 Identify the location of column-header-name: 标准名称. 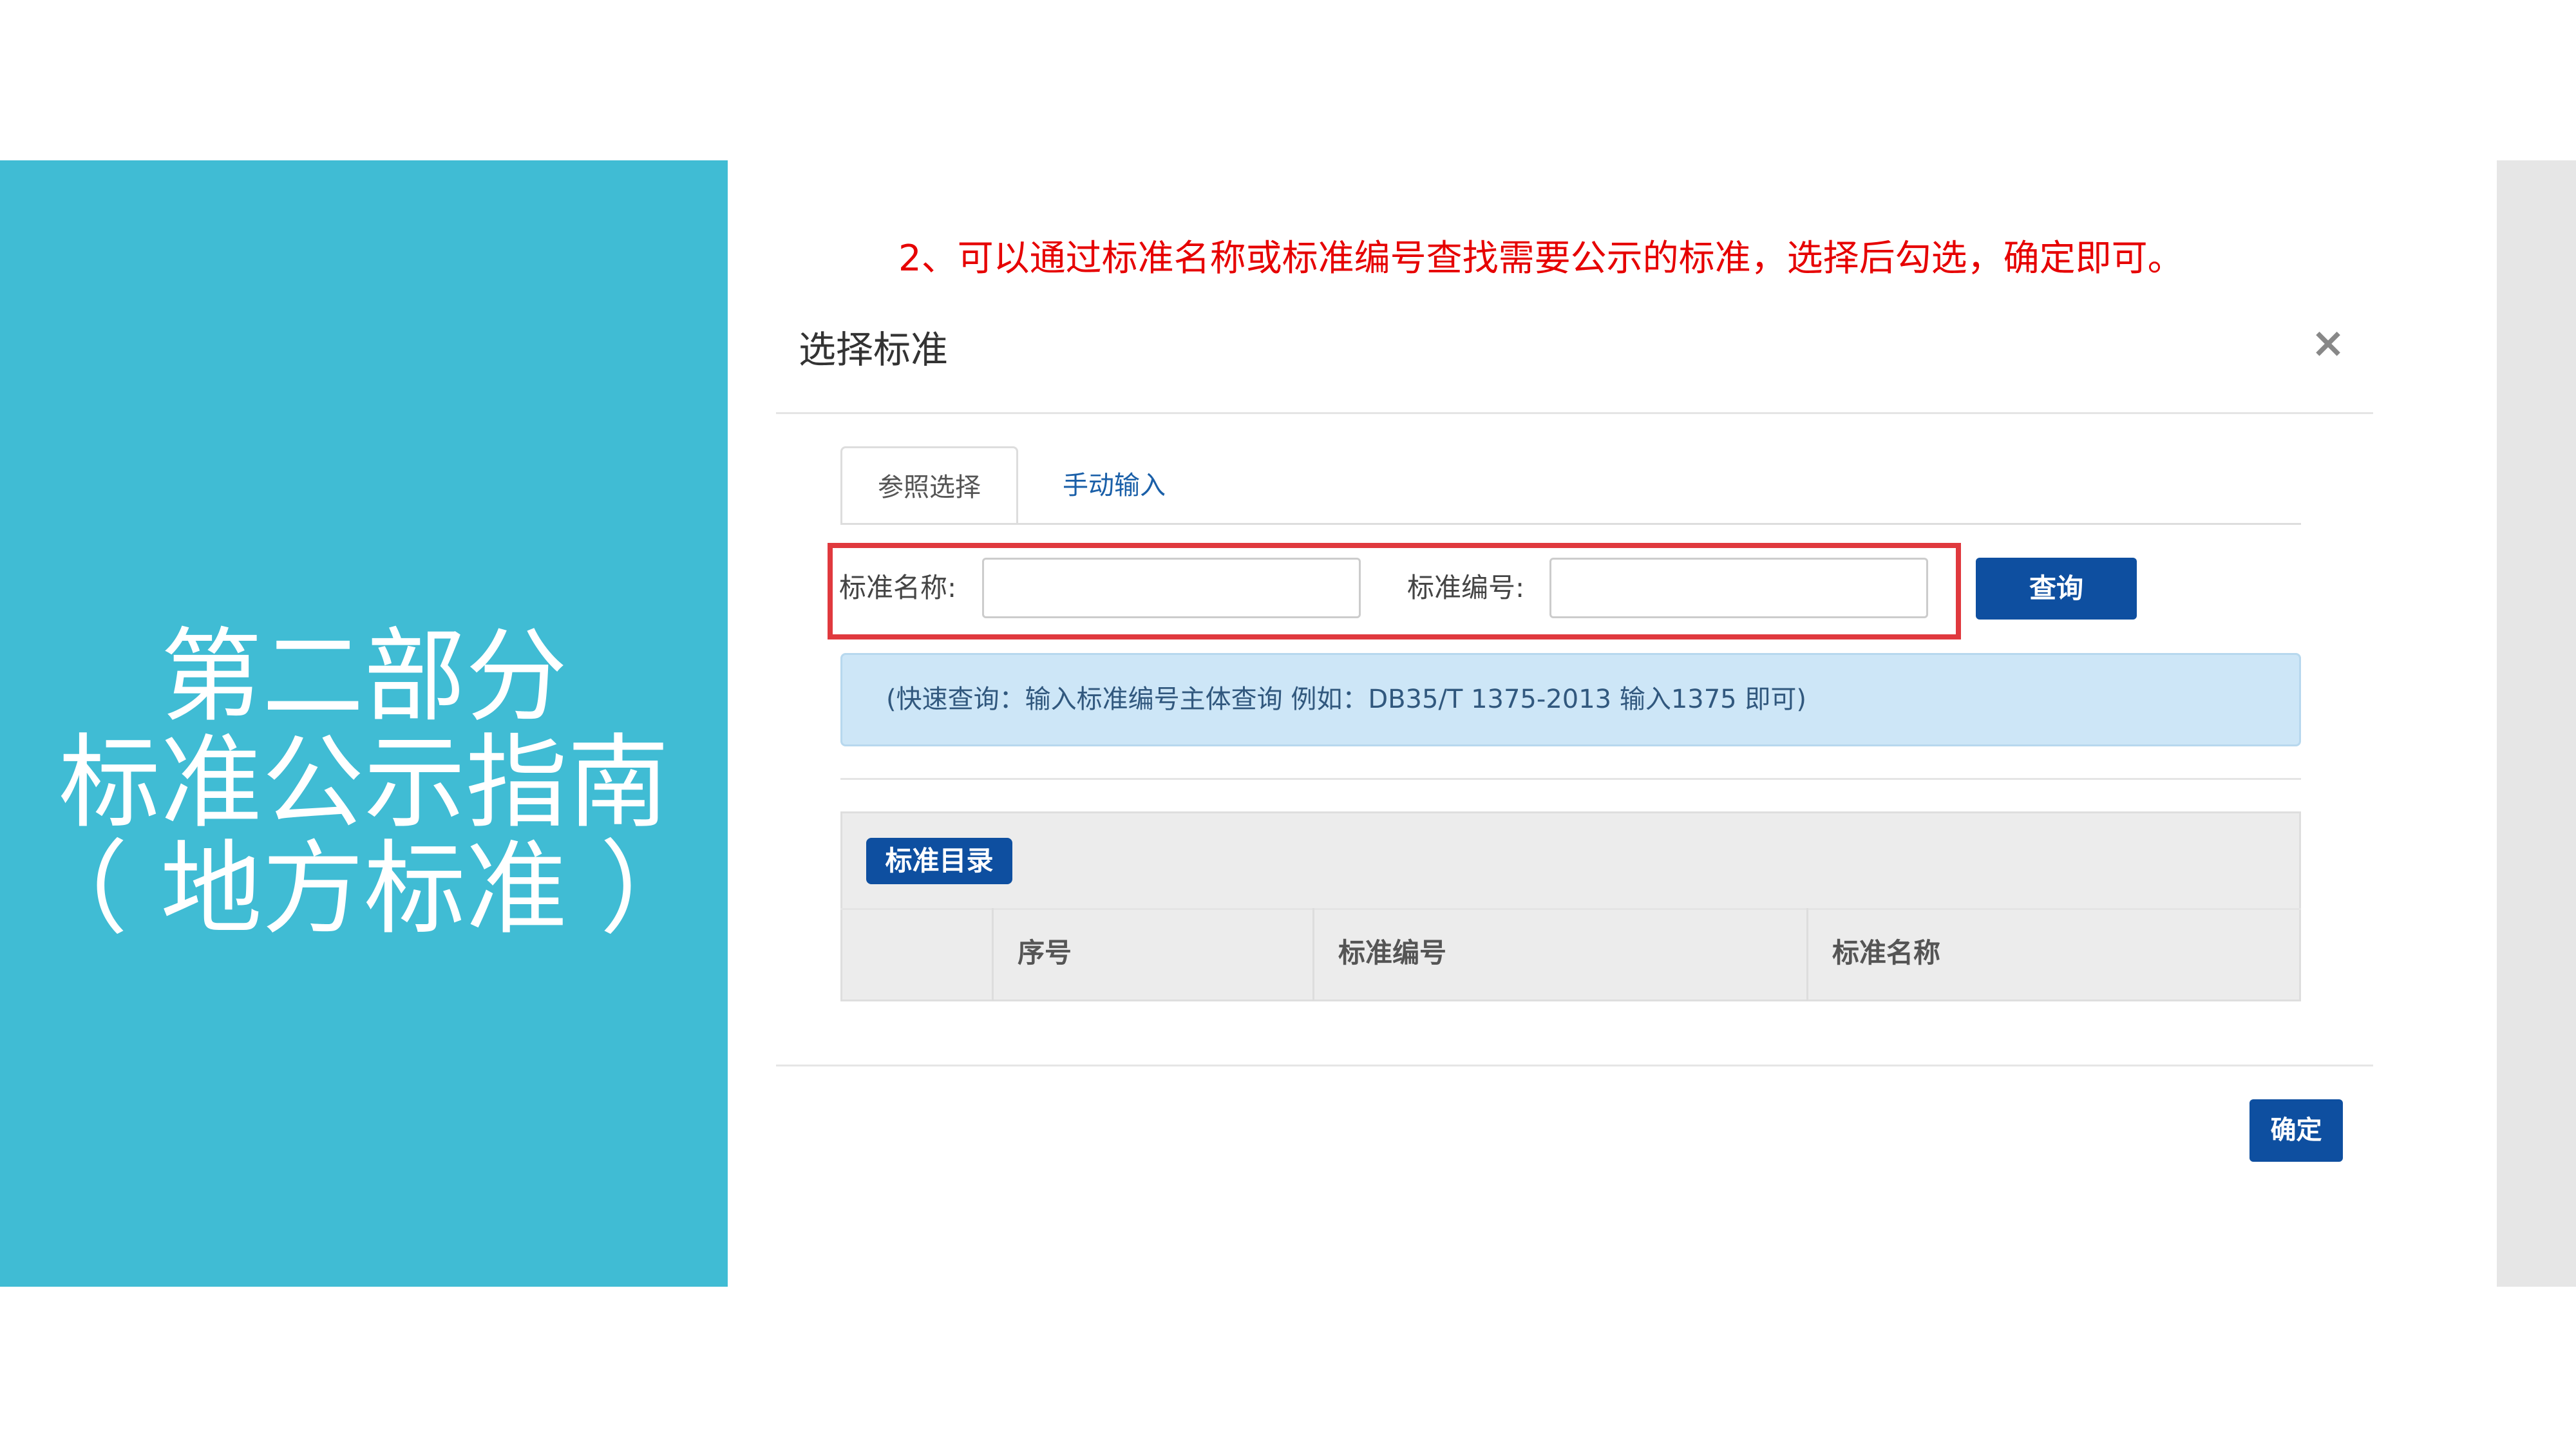
(1886, 953).